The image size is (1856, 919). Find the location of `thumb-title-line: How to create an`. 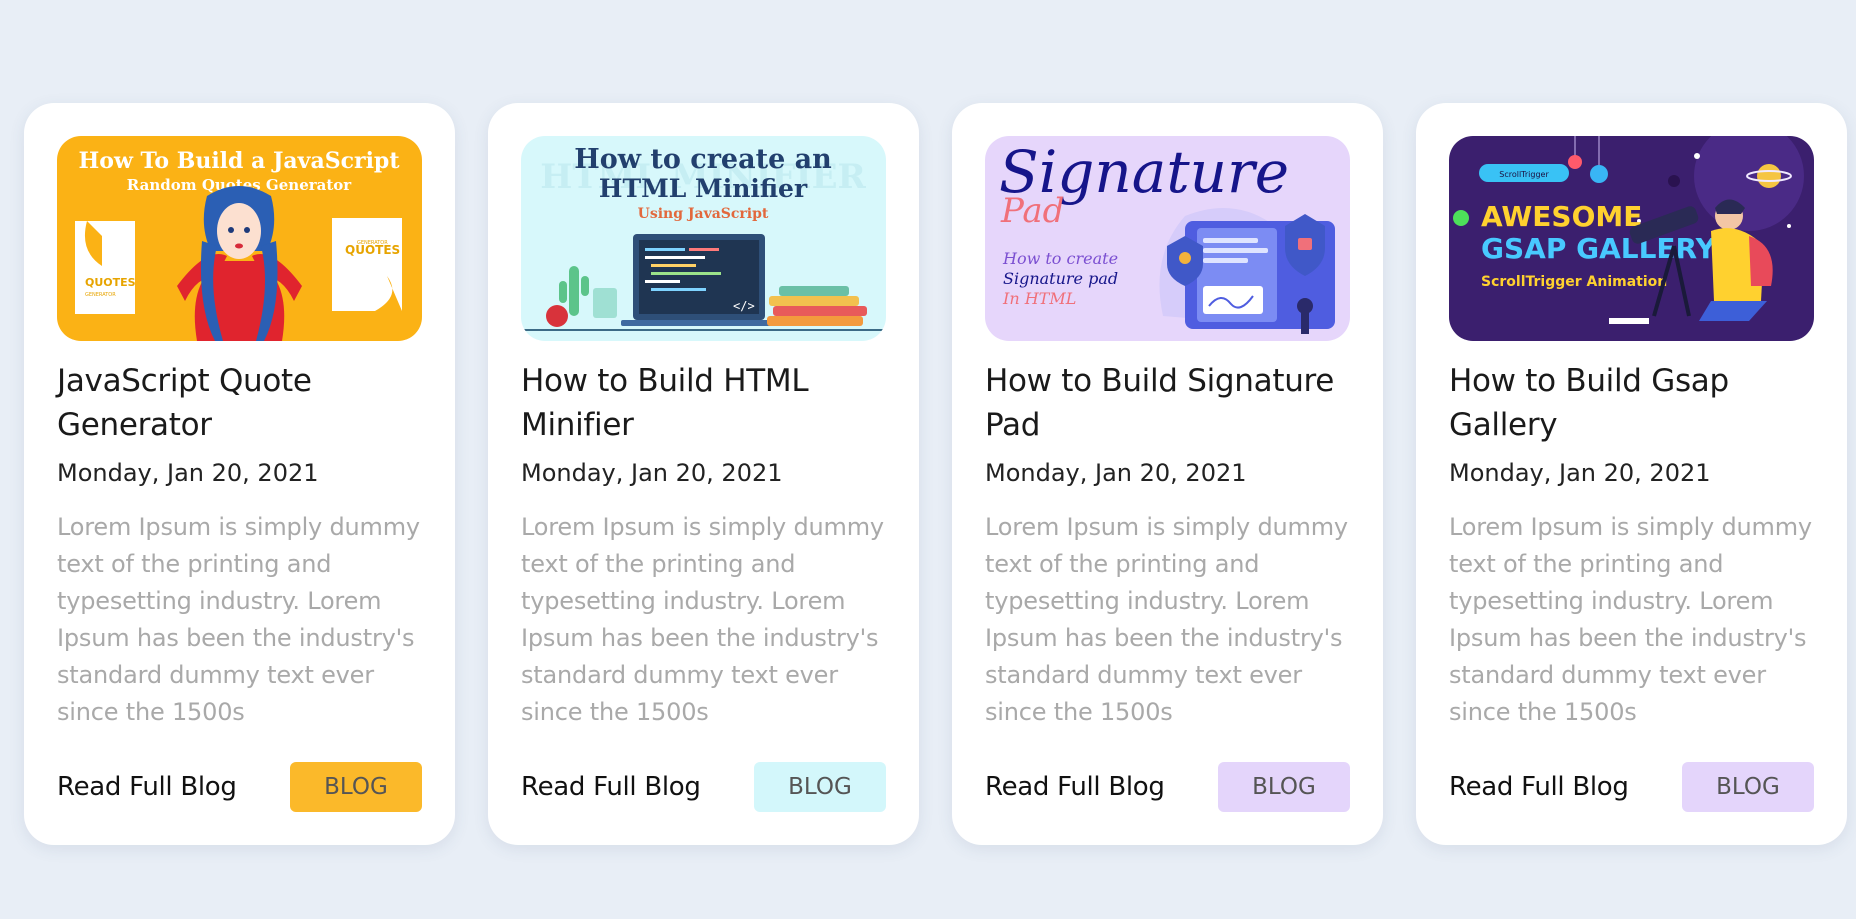

thumb-title-line: How to create an is located at coordinates (703, 159).